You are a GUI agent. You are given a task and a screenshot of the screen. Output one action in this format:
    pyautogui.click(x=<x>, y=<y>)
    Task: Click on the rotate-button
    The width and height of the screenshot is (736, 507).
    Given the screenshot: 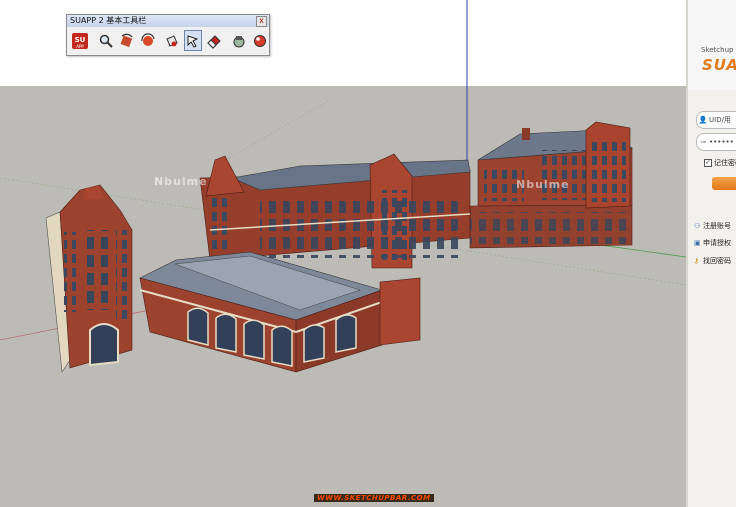 What is the action you would take?
    pyautogui.click(x=127, y=40)
    